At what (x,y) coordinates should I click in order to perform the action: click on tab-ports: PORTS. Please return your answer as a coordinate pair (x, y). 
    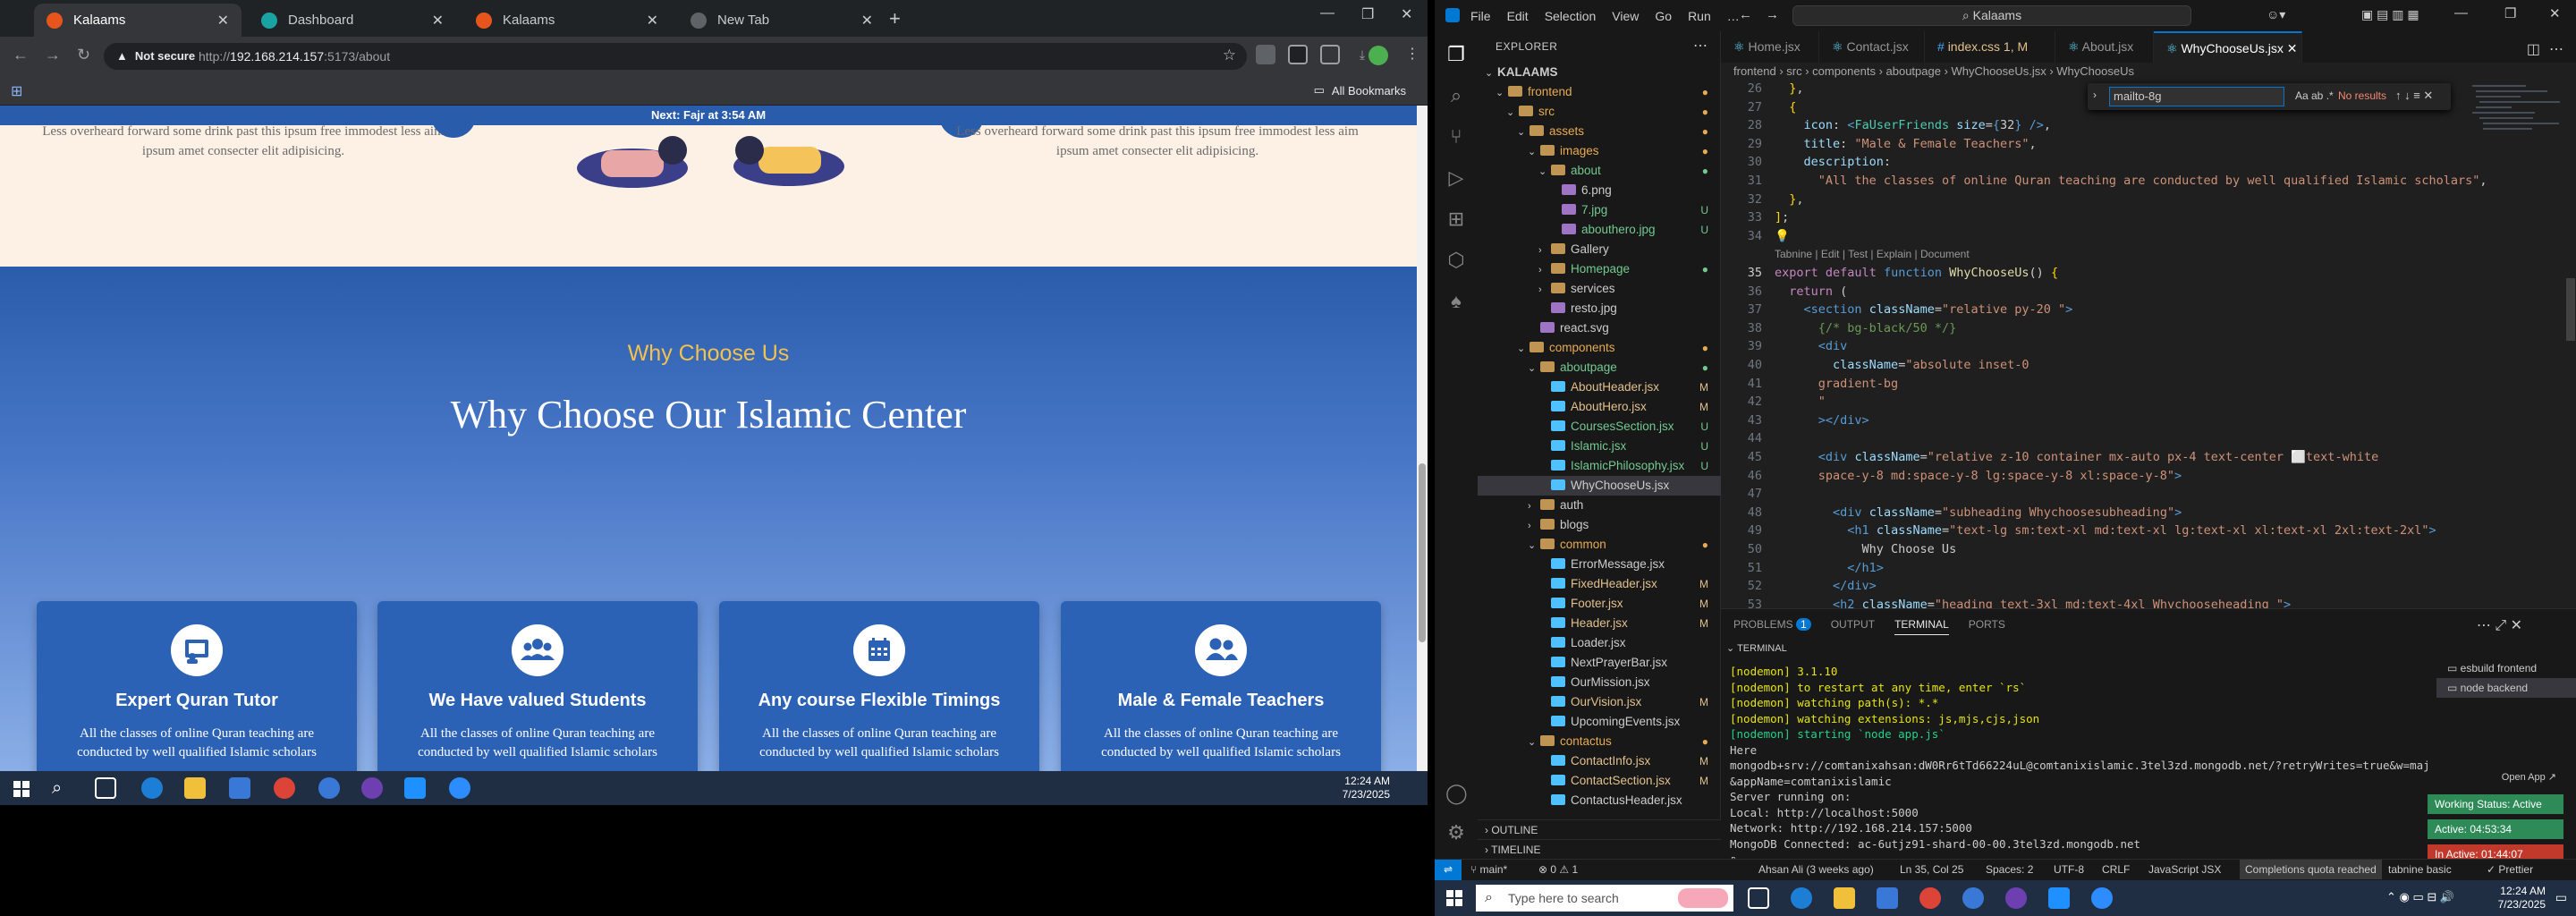
    Looking at the image, I should click on (1987, 626).